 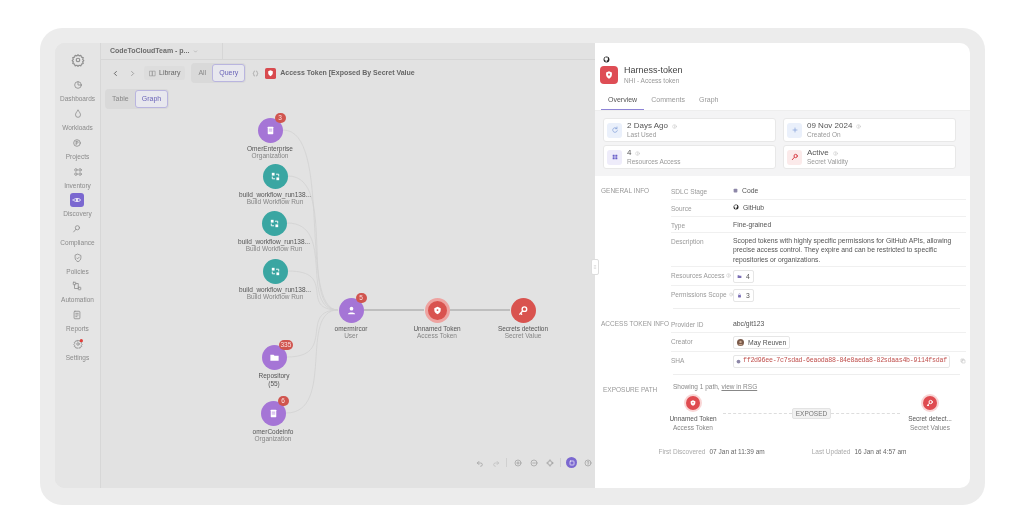 I want to click on help-icon, so click(x=587, y=462).